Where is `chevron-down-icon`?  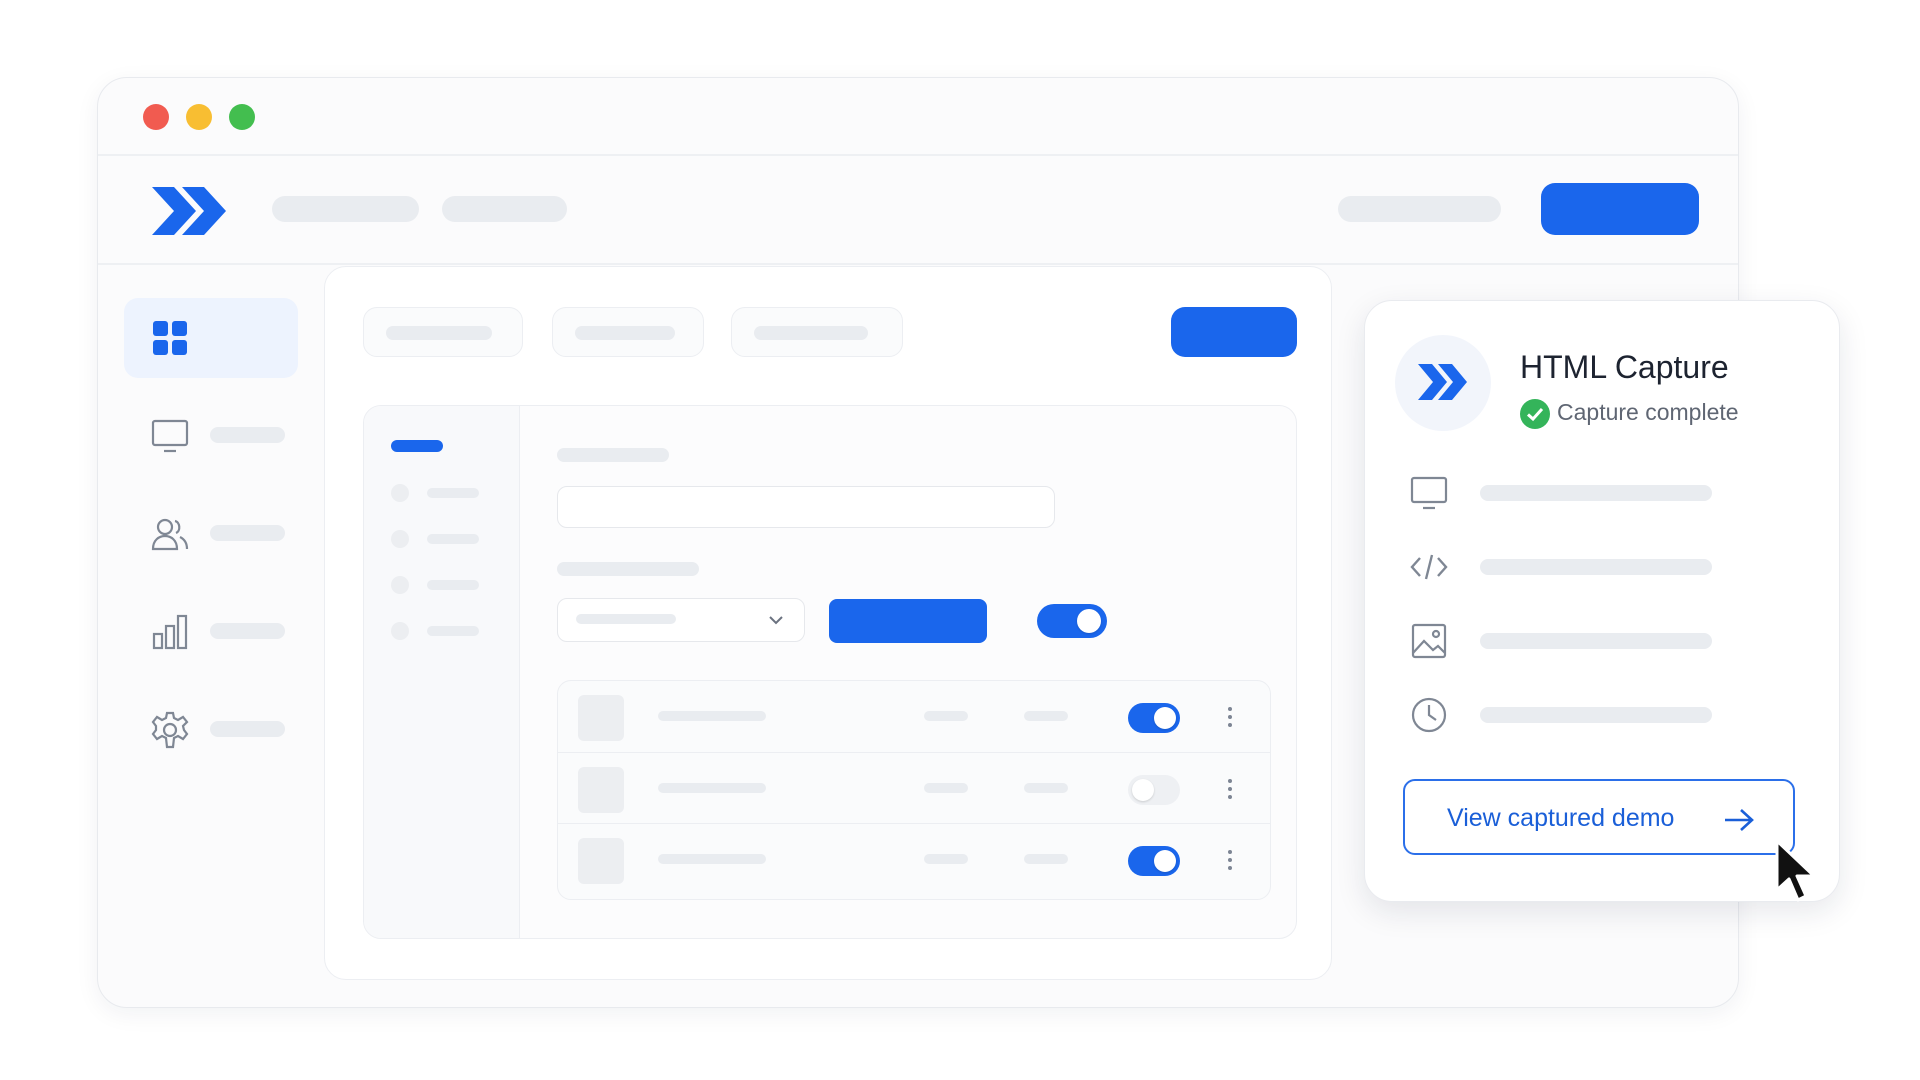
chevron-down-icon is located at coordinates (776, 620).